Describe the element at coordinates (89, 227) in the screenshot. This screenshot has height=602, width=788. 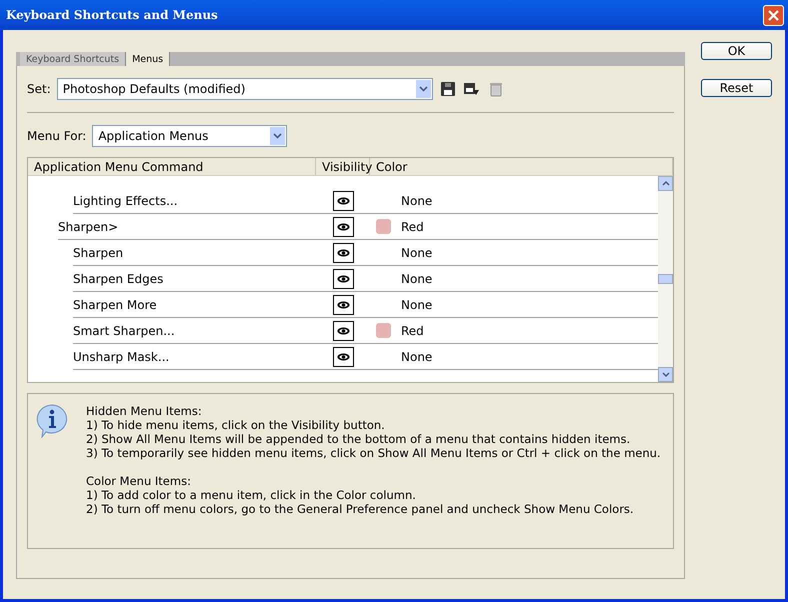
I see `menu-command: Sharpen>` at that location.